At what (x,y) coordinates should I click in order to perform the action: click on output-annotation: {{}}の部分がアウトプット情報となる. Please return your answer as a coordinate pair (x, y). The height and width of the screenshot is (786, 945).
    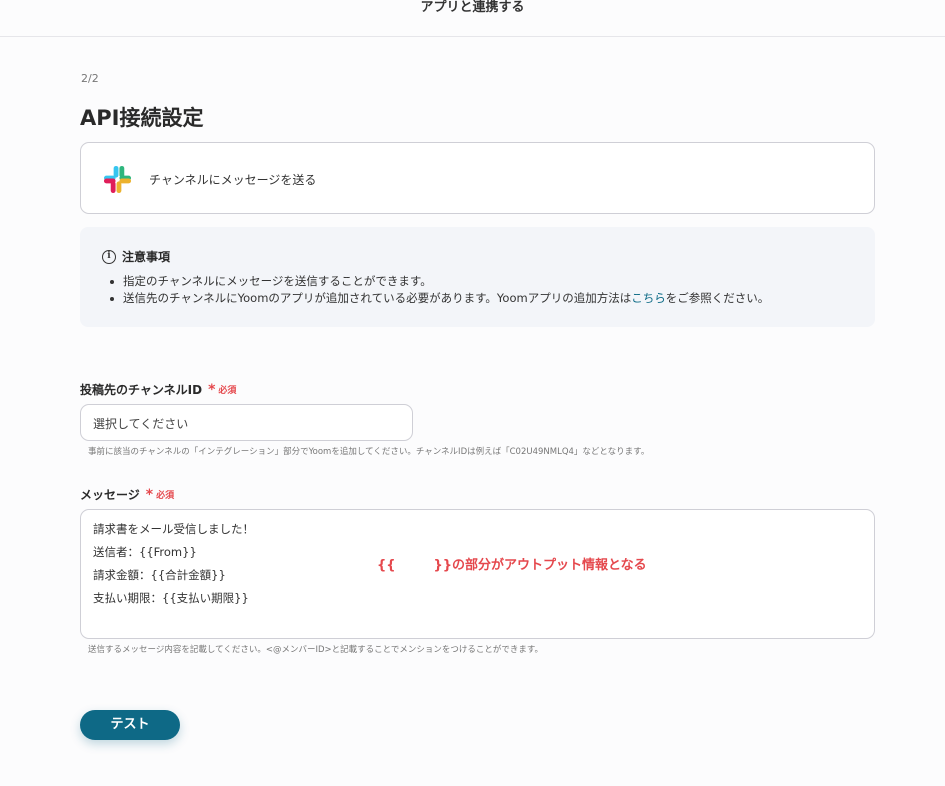
    Looking at the image, I should click on (512, 565).